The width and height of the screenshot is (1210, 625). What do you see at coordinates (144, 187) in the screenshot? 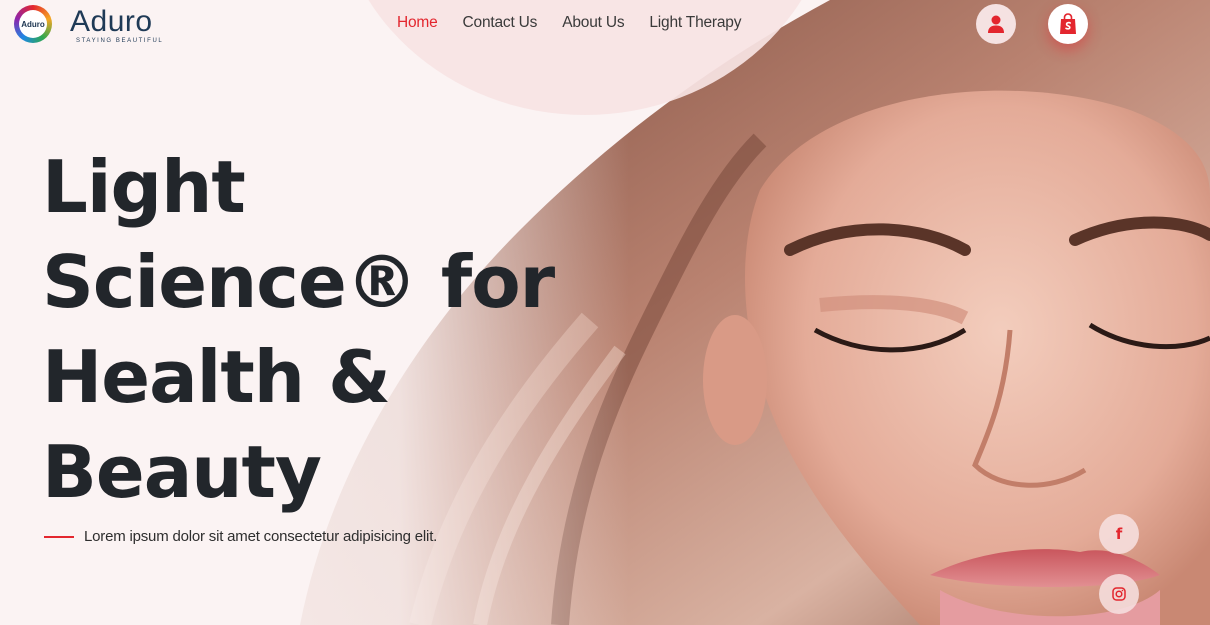
I see `headline-line-1: Light` at bounding box center [144, 187].